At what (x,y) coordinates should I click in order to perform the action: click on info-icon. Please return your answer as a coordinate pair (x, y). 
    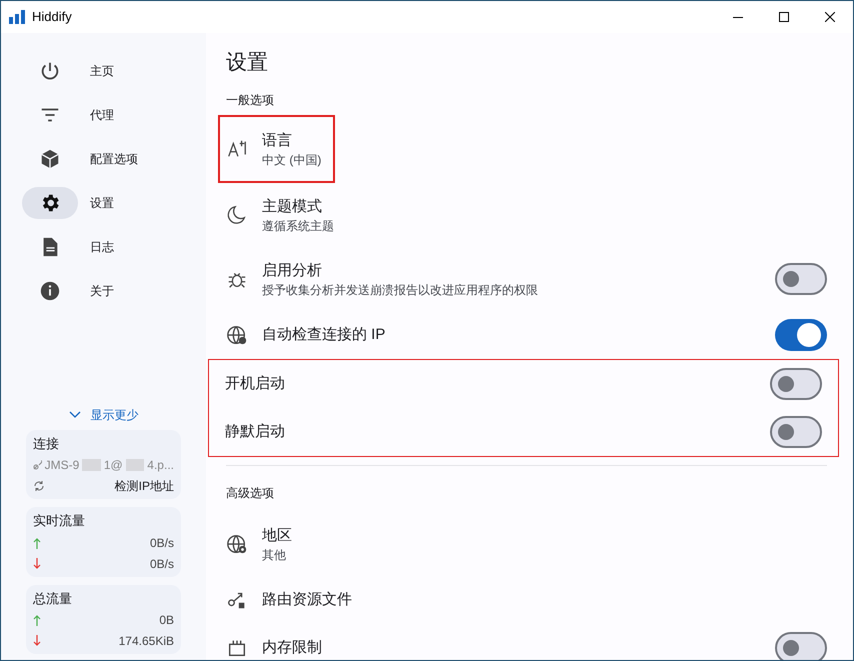
    Looking at the image, I should click on (50, 291).